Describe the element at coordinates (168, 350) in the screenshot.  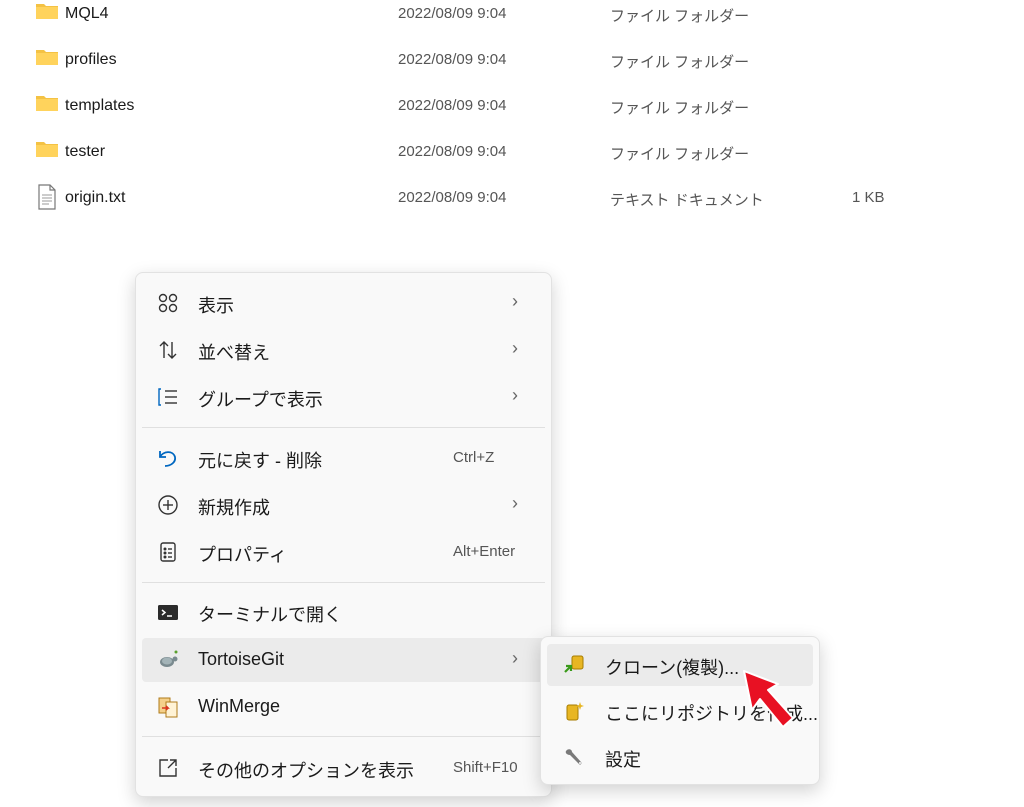
I see `sort-icon` at that location.